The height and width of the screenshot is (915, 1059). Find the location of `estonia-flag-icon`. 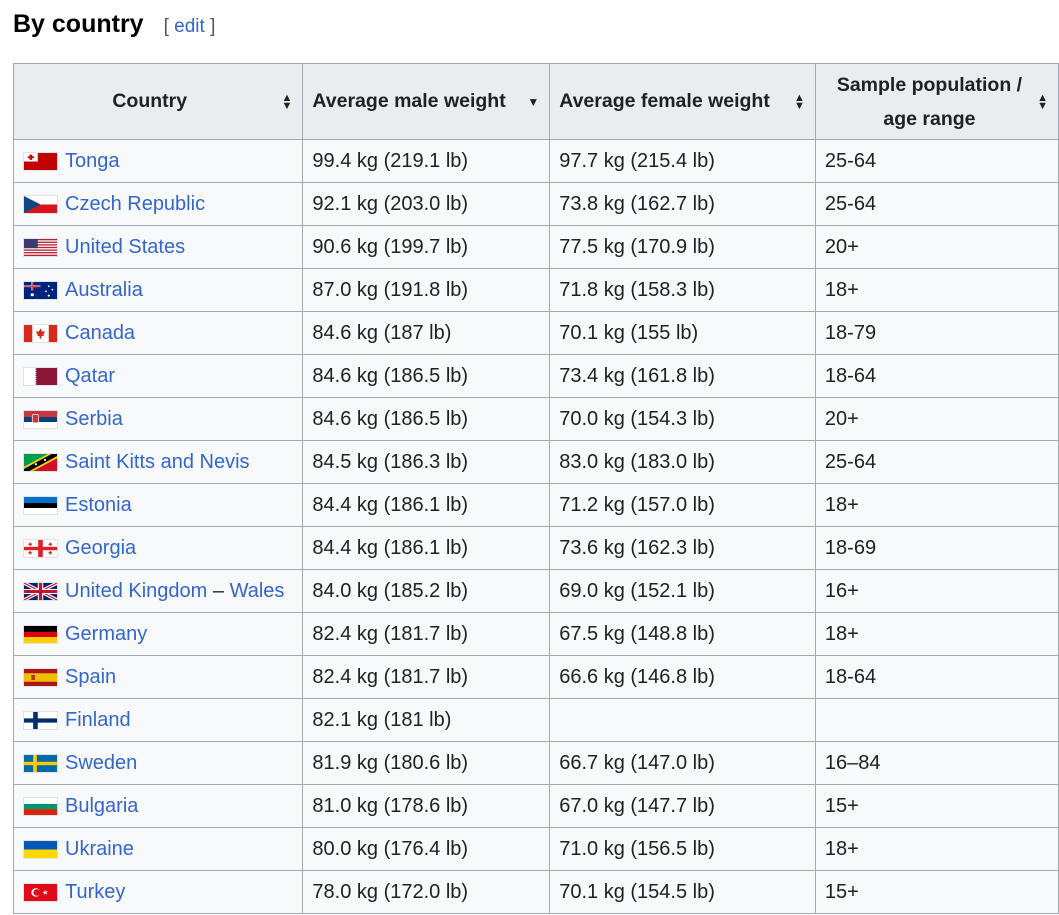

estonia-flag-icon is located at coordinates (40, 505).